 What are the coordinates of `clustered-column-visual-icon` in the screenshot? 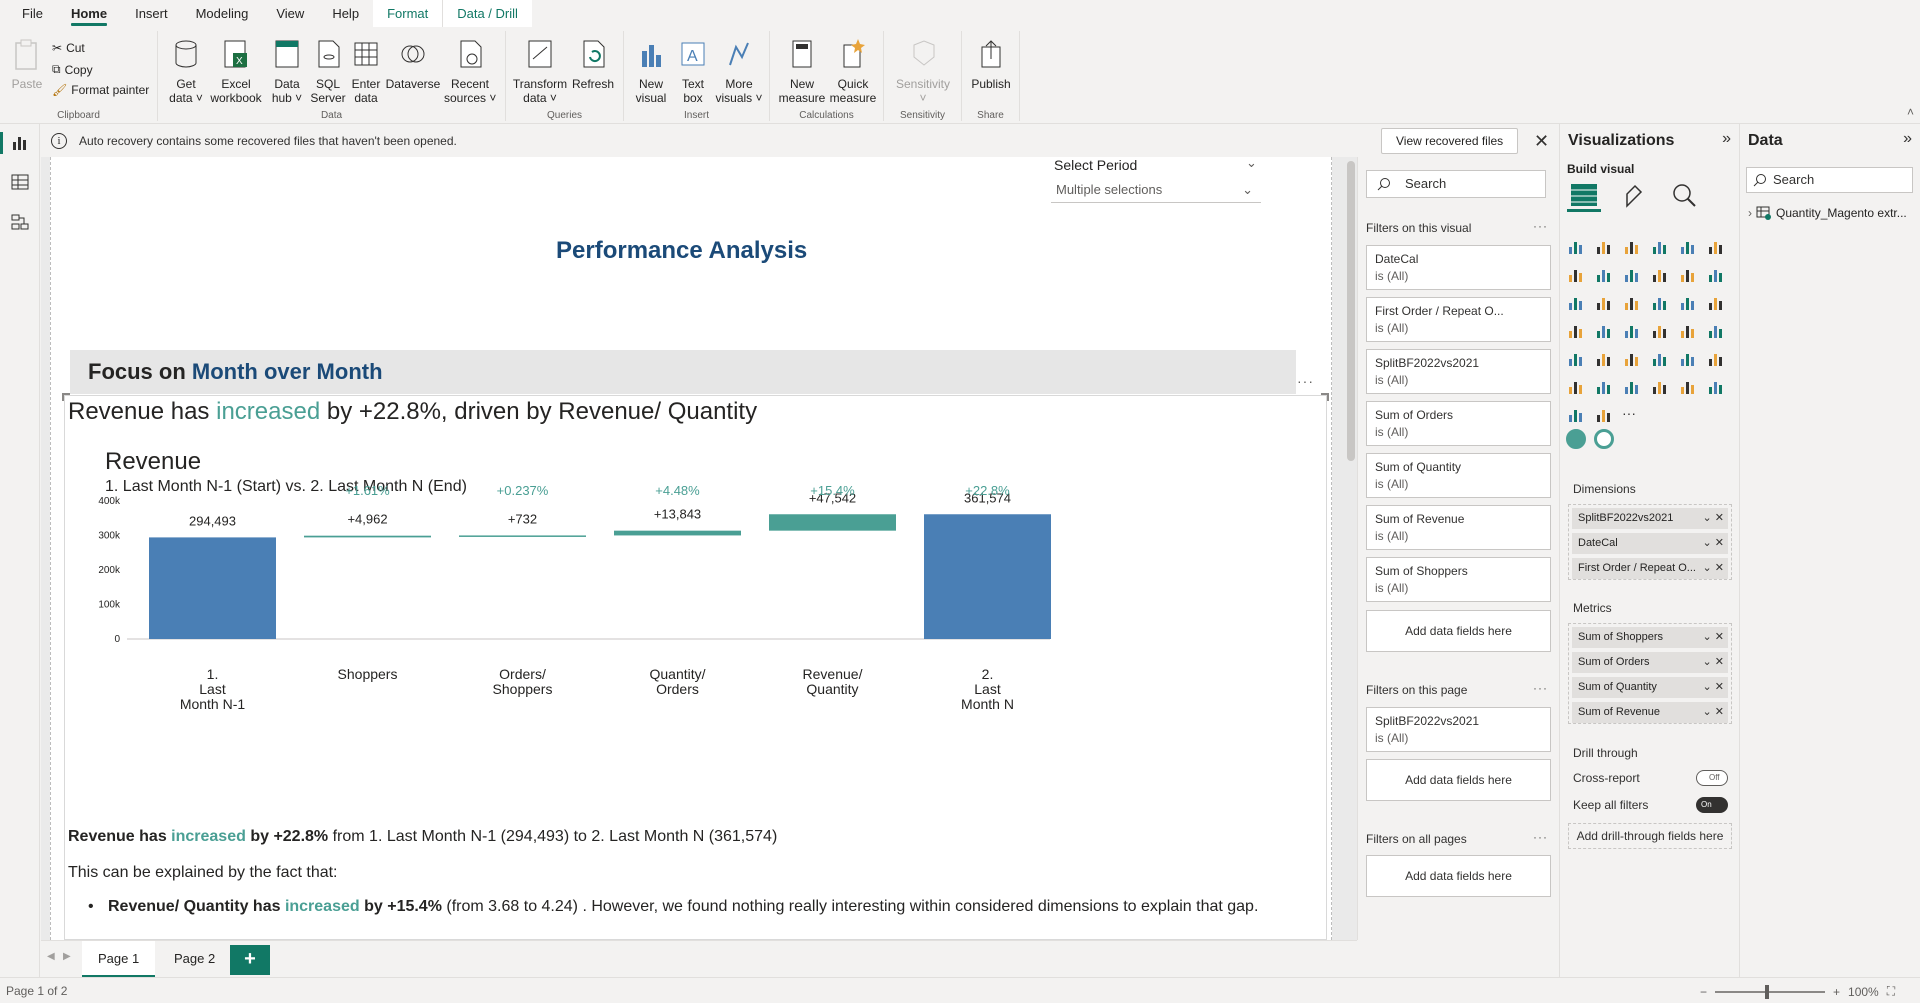 It's located at (1660, 247).